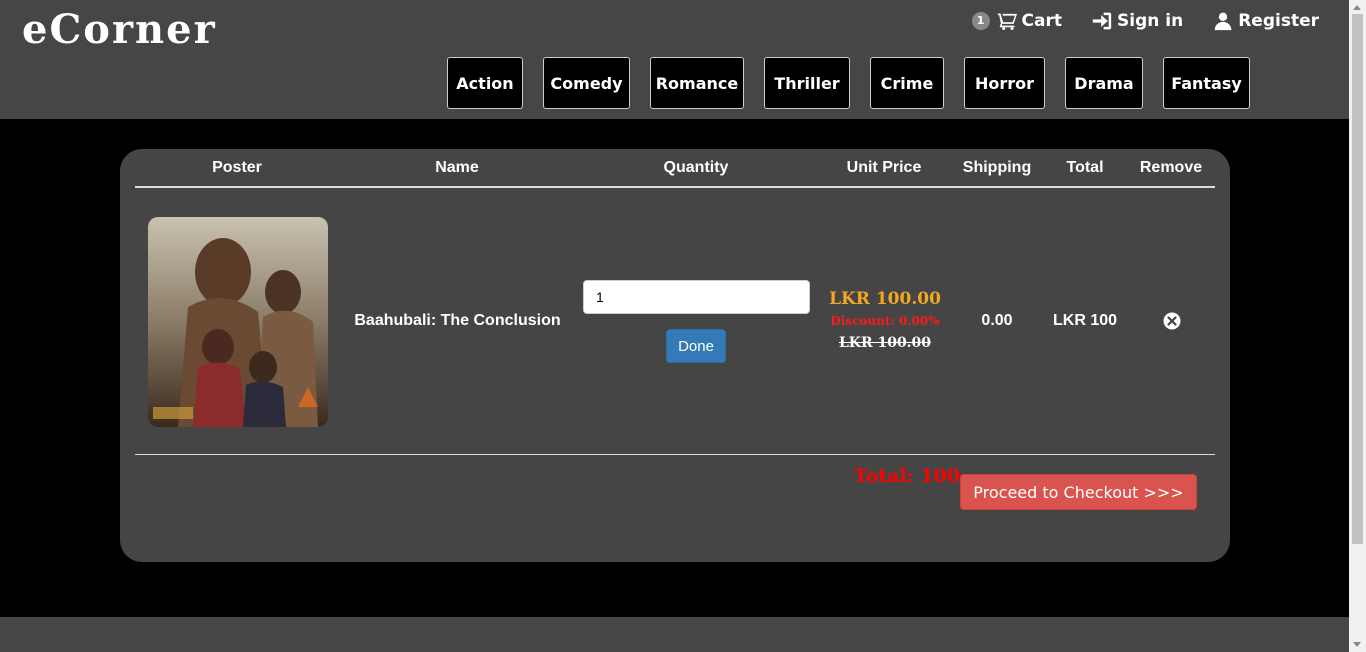  Describe the element at coordinates (675, 187) in the screenshot. I see `header-divider` at that location.